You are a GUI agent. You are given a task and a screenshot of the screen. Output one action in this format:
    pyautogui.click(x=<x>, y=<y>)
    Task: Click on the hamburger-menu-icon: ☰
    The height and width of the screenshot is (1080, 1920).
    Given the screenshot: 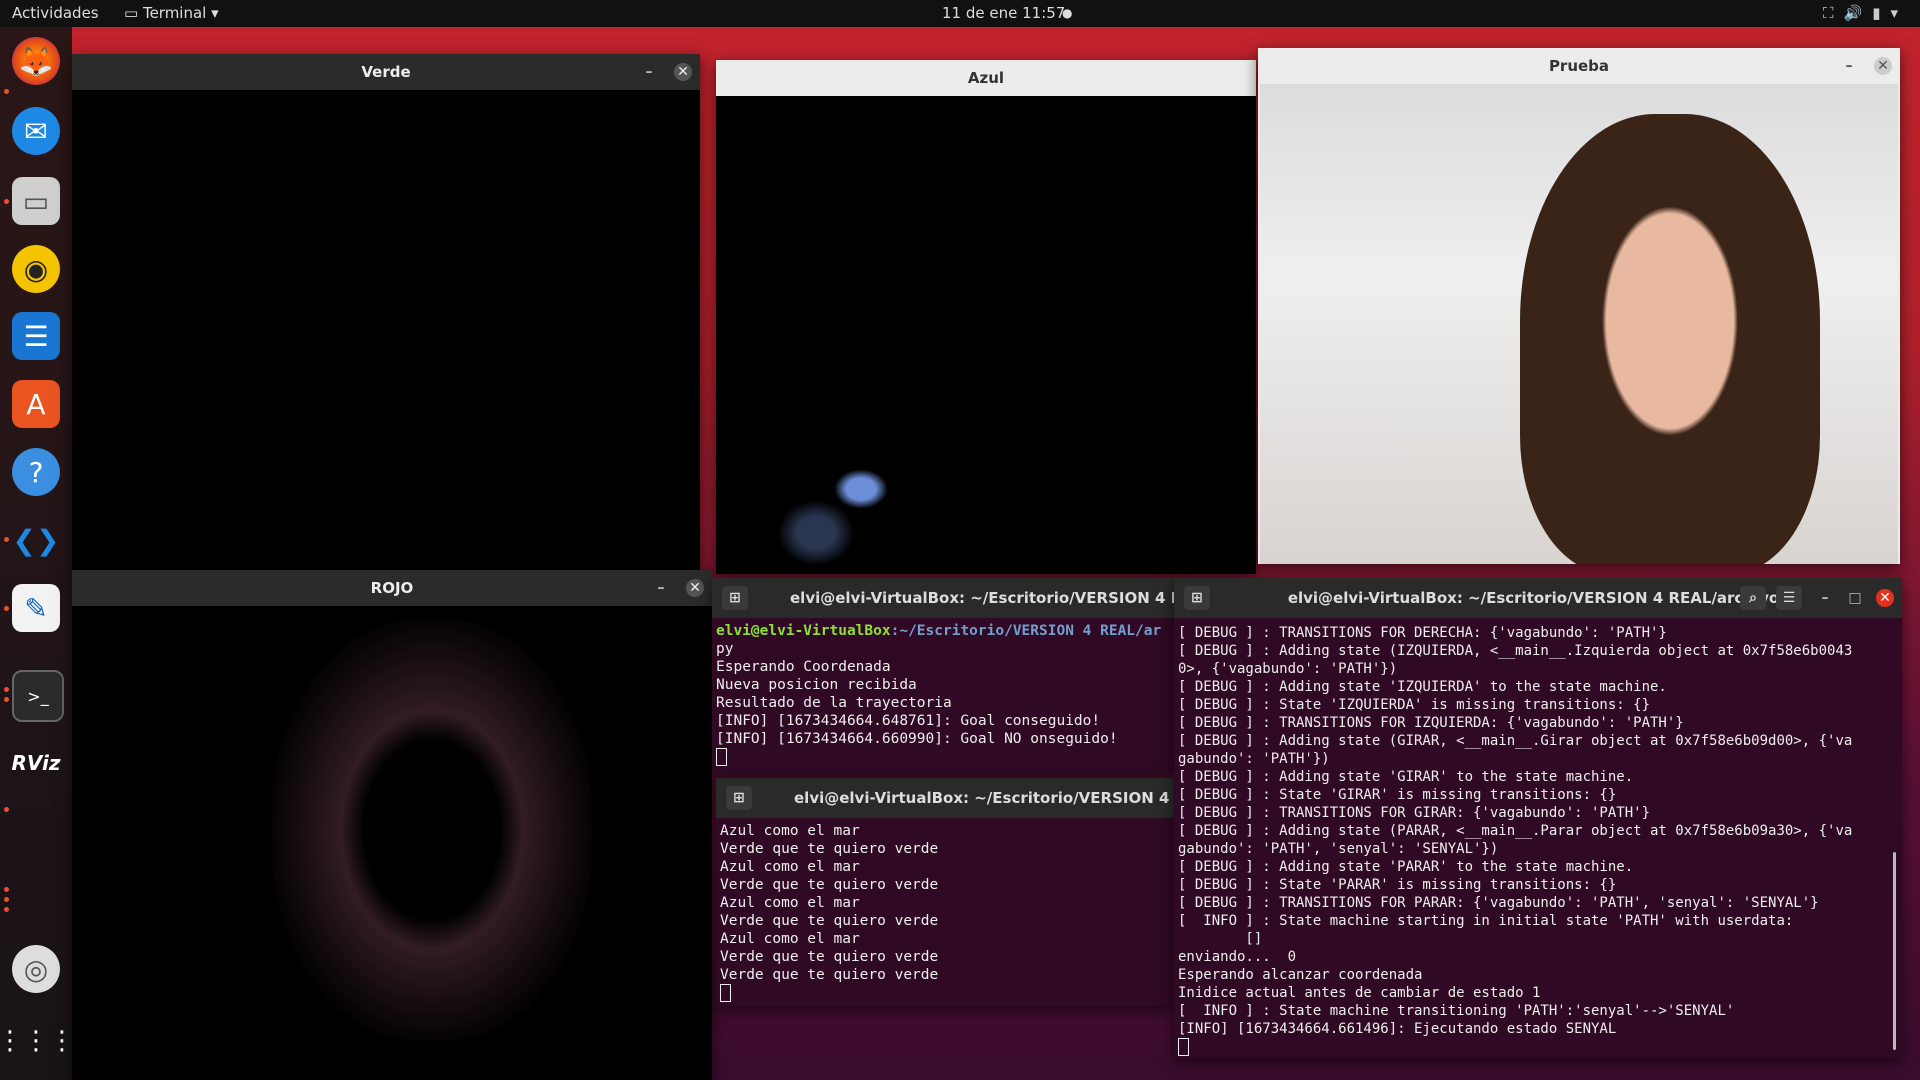 What is the action you would take?
    pyautogui.click(x=1789, y=598)
    